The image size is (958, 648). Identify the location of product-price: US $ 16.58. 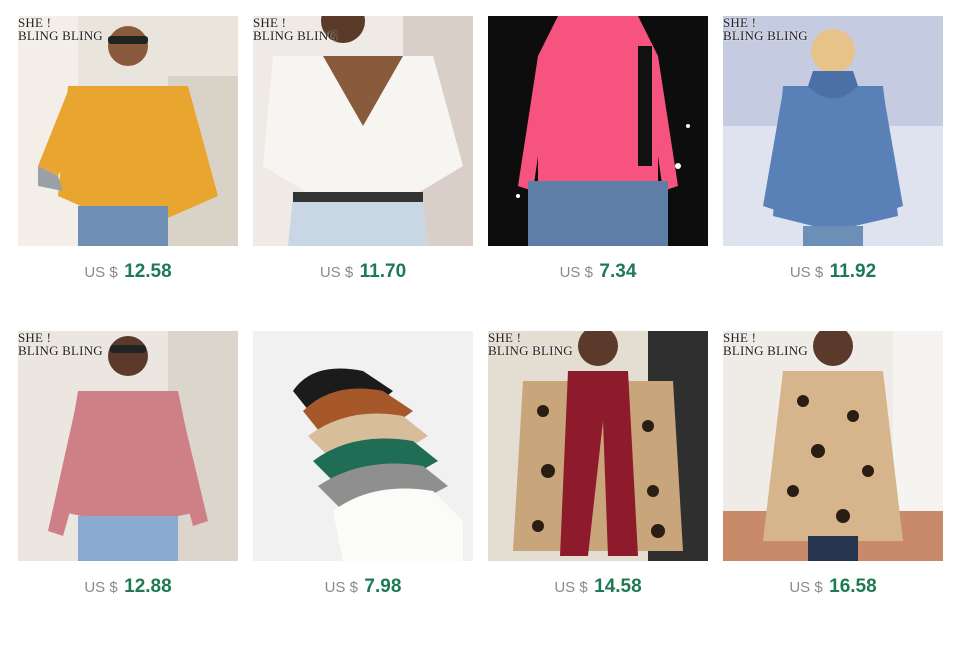
(833, 587).